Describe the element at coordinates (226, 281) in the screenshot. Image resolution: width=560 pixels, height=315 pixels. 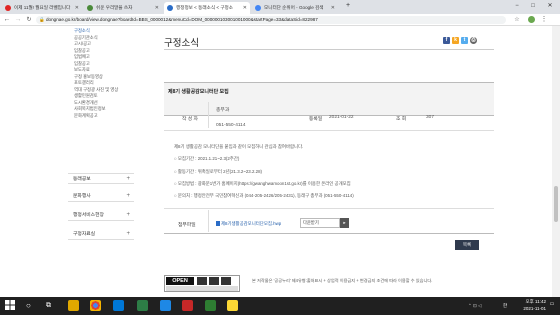
I see `noderivatives-icon` at that location.